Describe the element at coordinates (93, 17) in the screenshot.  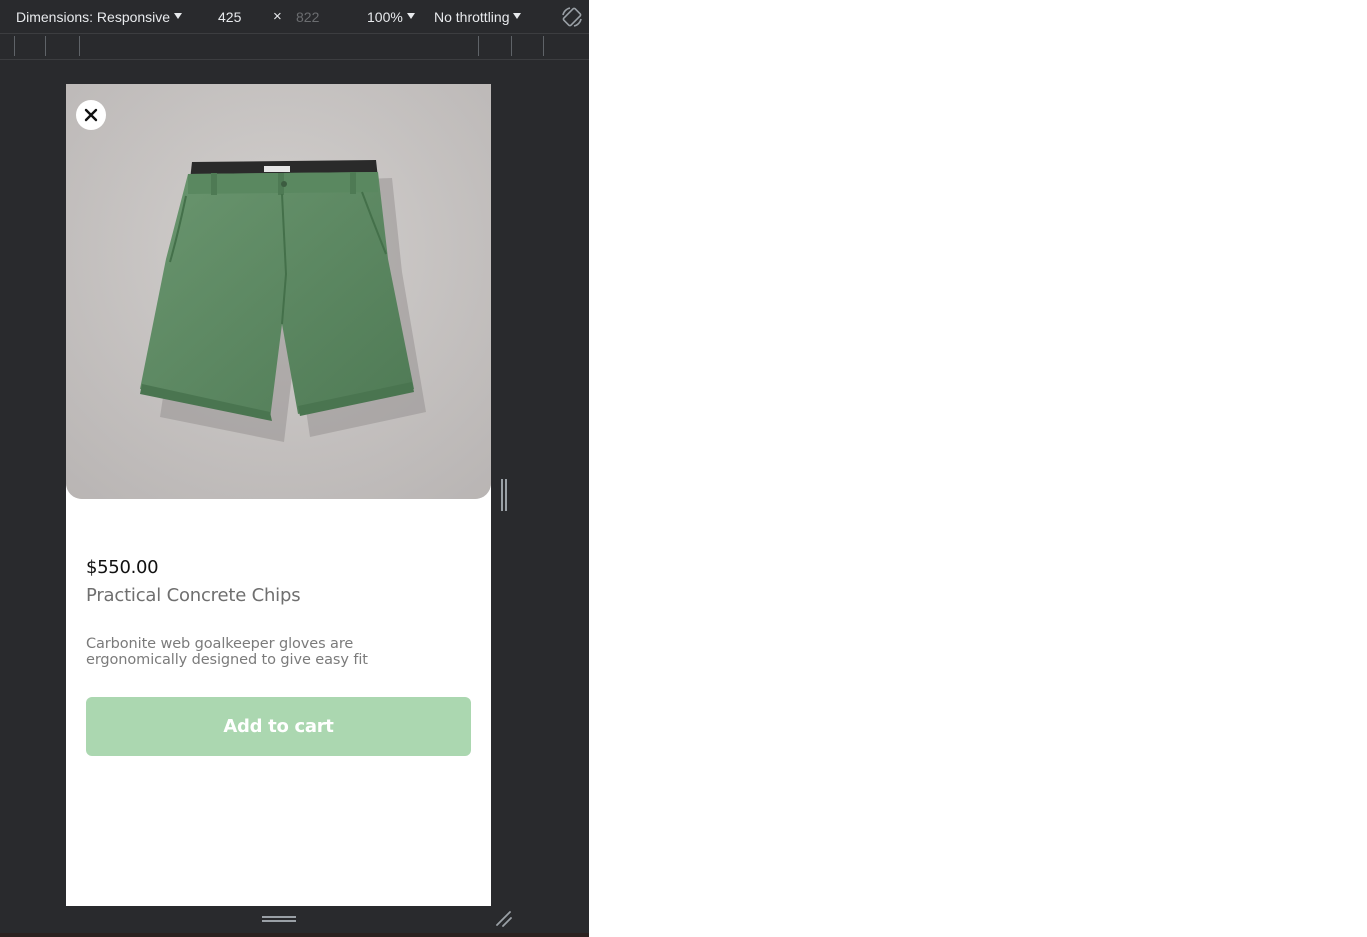
I see `dimensions-label: Dimensions: Responsive` at that location.